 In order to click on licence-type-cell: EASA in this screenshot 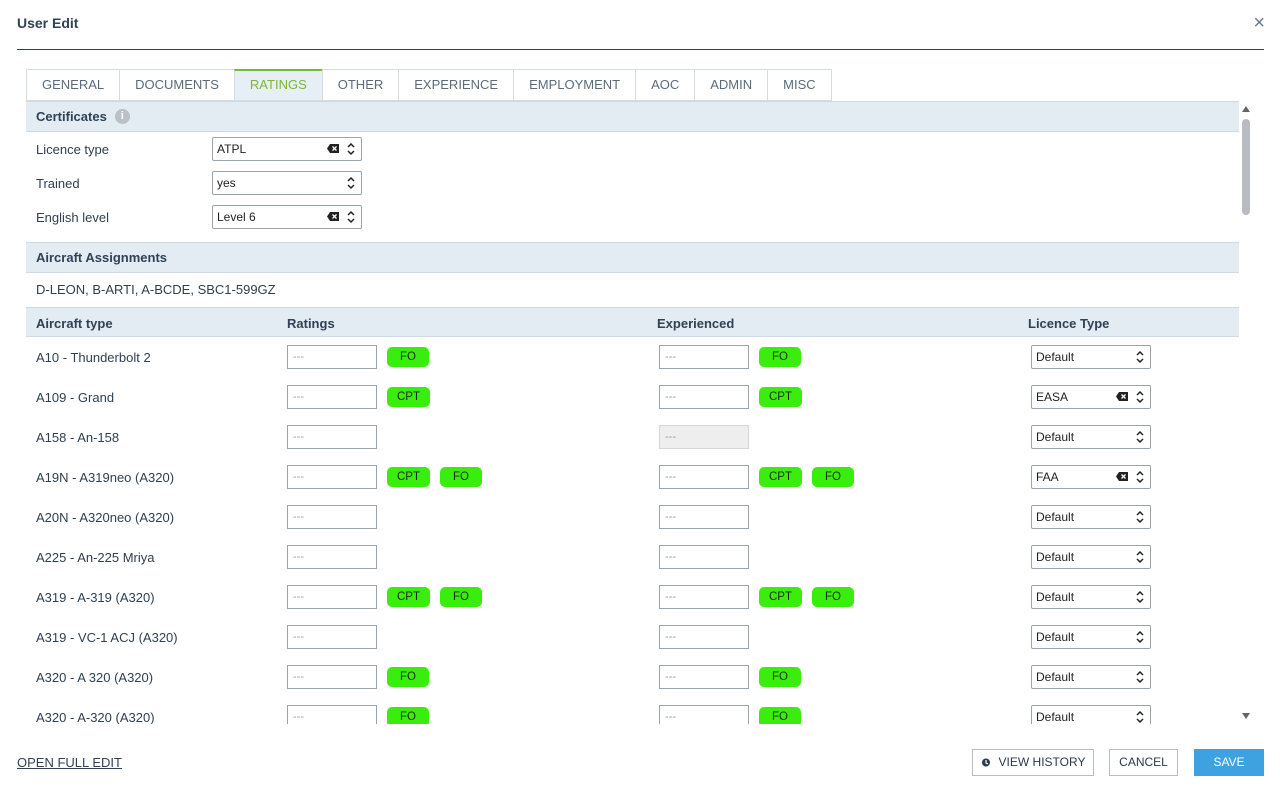, I will do `click(1091, 397)`.